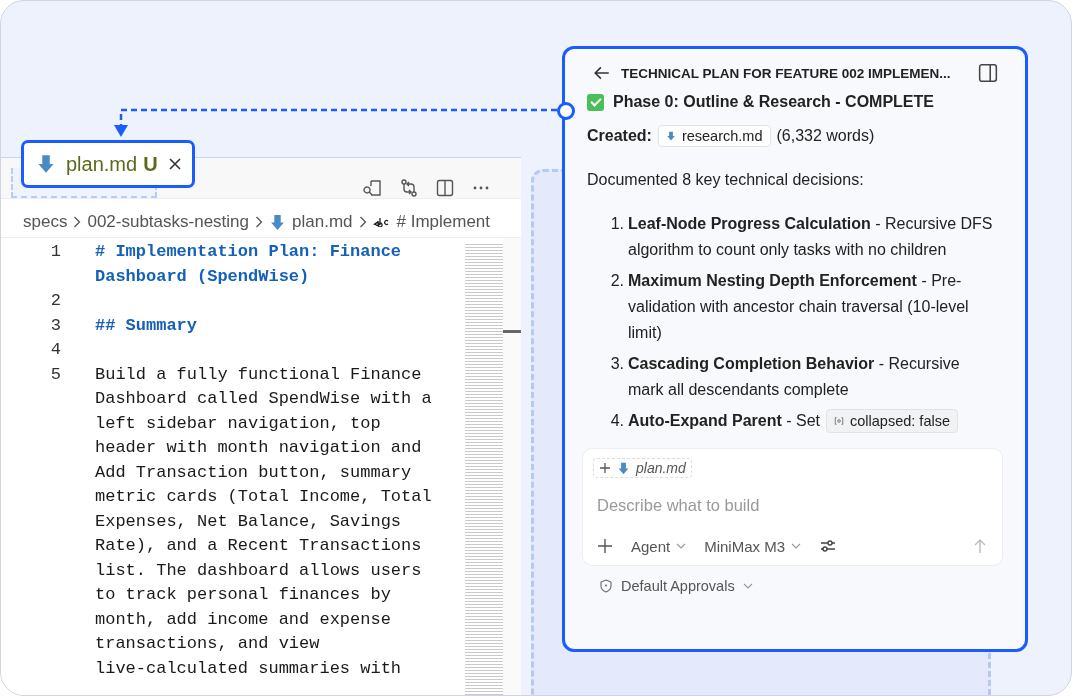 The image size is (1072, 696). Describe the element at coordinates (243, 595) in the screenshot. I see `code-text: to track personal finances by` at that location.